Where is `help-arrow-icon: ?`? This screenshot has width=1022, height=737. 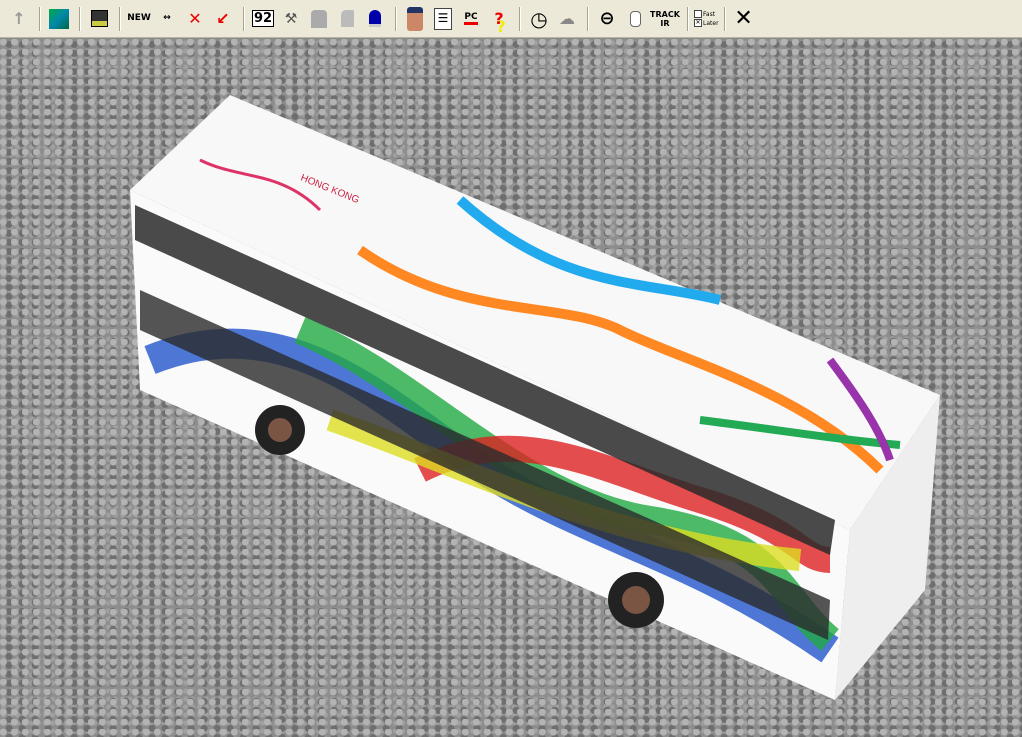
help-arrow-icon: ? is located at coordinates (499, 18).